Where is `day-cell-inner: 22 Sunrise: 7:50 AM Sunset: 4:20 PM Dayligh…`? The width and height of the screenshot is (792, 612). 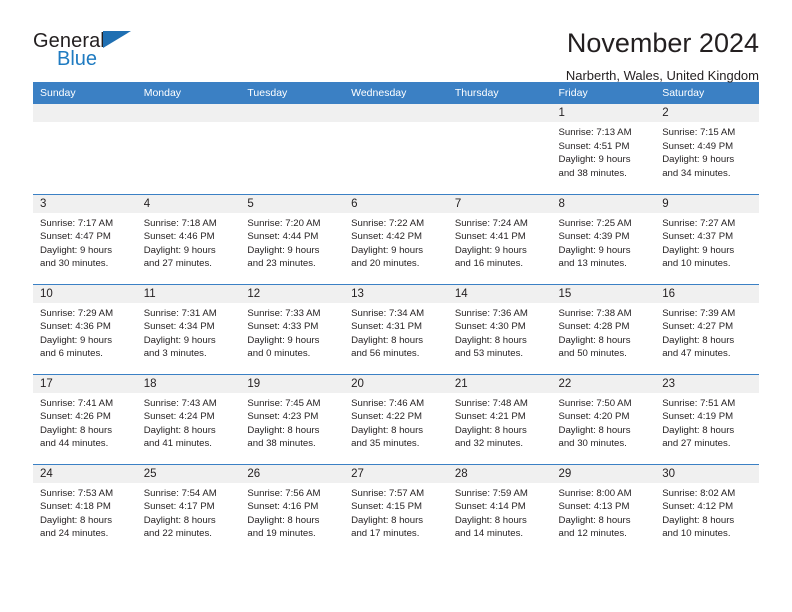 day-cell-inner: 22 Sunrise: 7:50 AM Sunset: 4:20 PM Dayligh… is located at coordinates (603, 419).